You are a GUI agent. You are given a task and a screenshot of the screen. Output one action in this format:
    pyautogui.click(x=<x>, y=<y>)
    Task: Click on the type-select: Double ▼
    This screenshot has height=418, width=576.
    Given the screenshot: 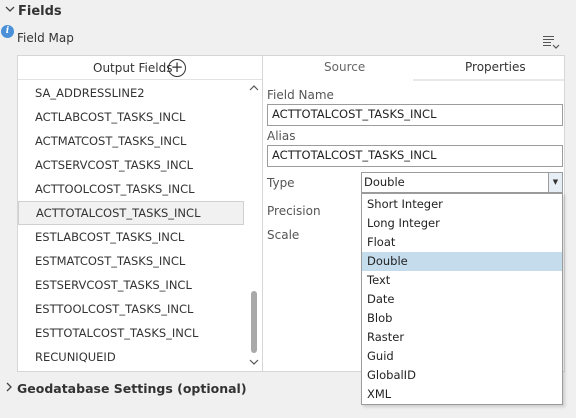 What is the action you would take?
    pyautogui.click(x=462, y=182)
    